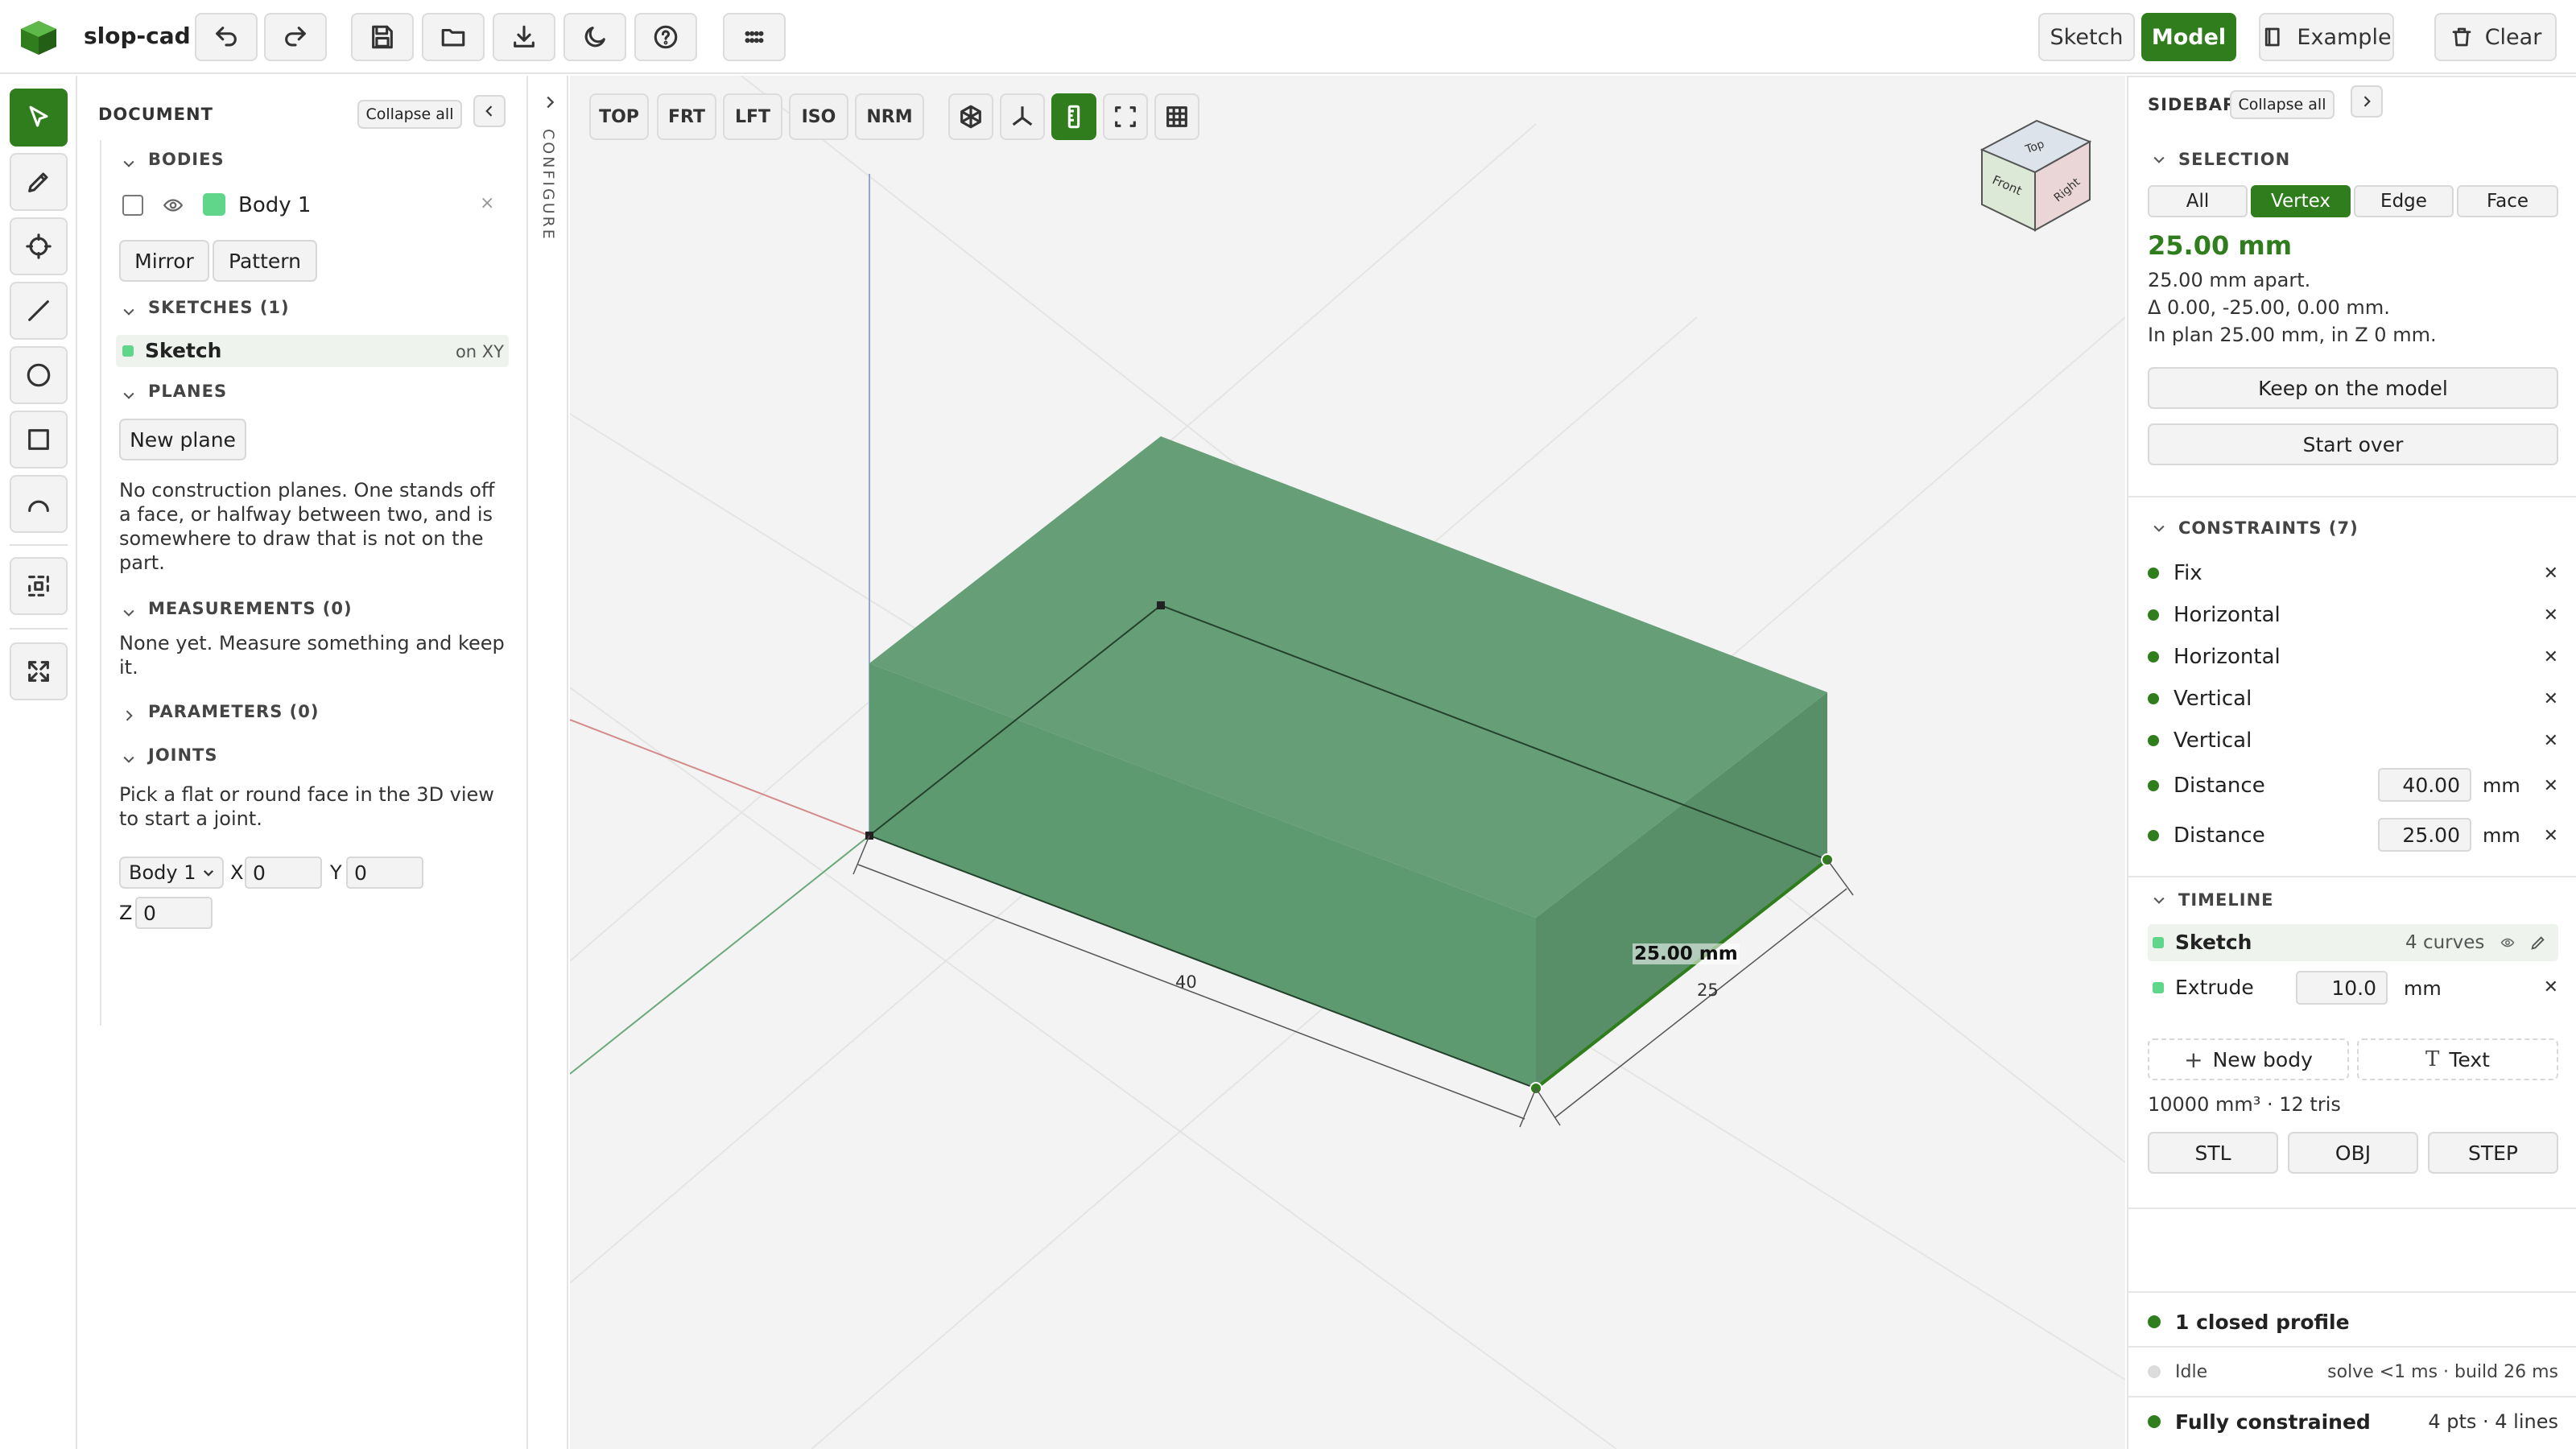 Image resolution: width=2576 pixels, height=1449 pixels. I want to click on pencil-tool, so click(39, 182).